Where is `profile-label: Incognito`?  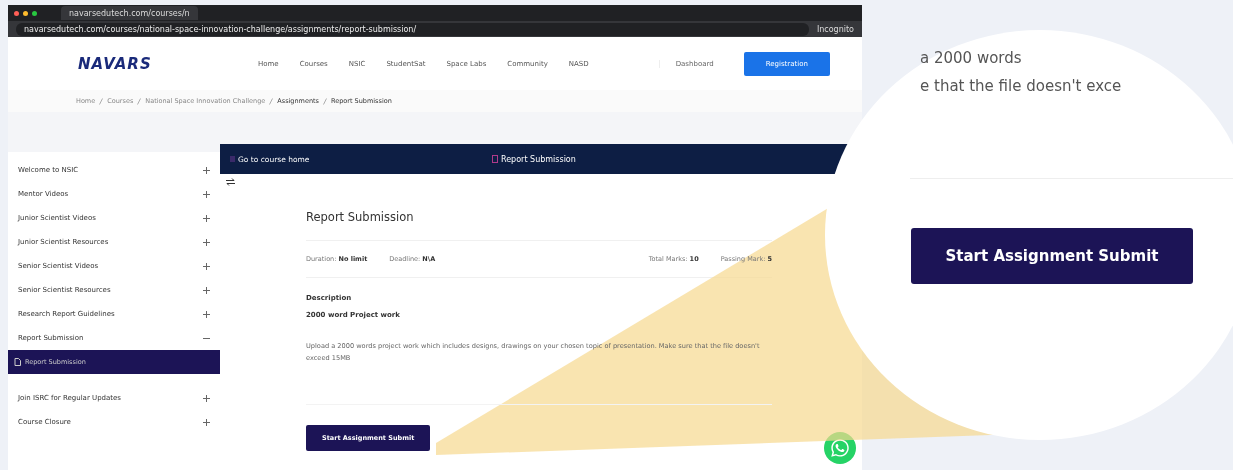 profile-label: Incognito is located at coordinates (835, 29).